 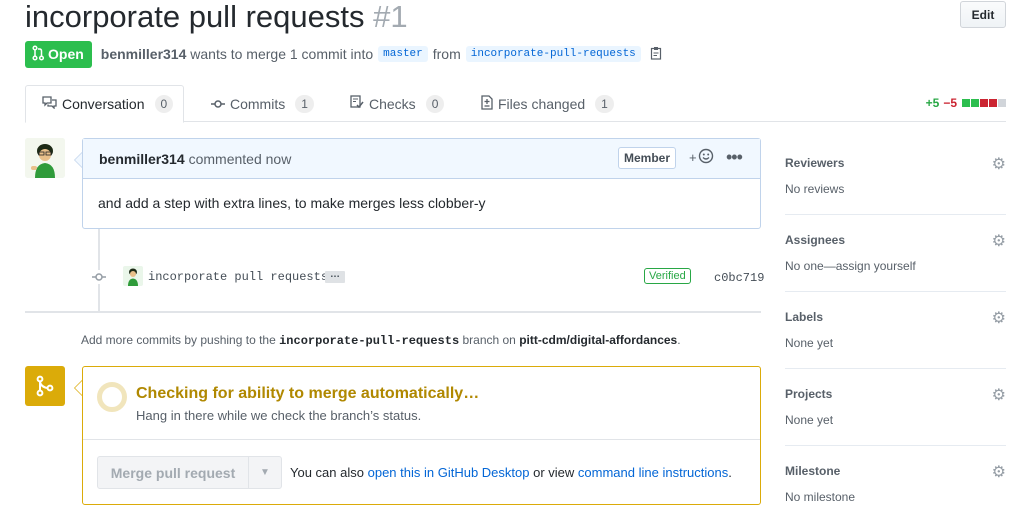 I want to click on deletions-count: −5, so click(x=950, y=103).